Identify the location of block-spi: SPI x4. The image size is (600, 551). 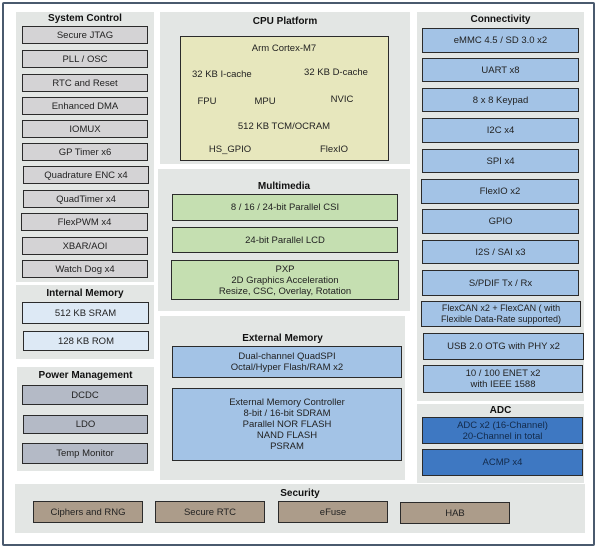
(500, 161).